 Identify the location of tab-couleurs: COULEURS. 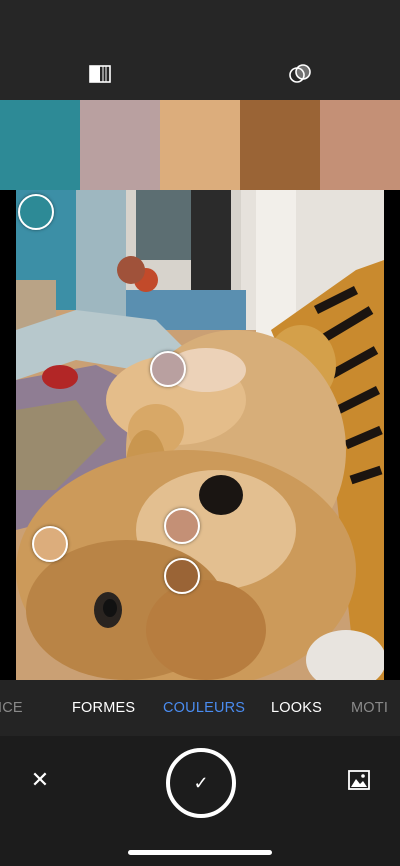
(204, 708).